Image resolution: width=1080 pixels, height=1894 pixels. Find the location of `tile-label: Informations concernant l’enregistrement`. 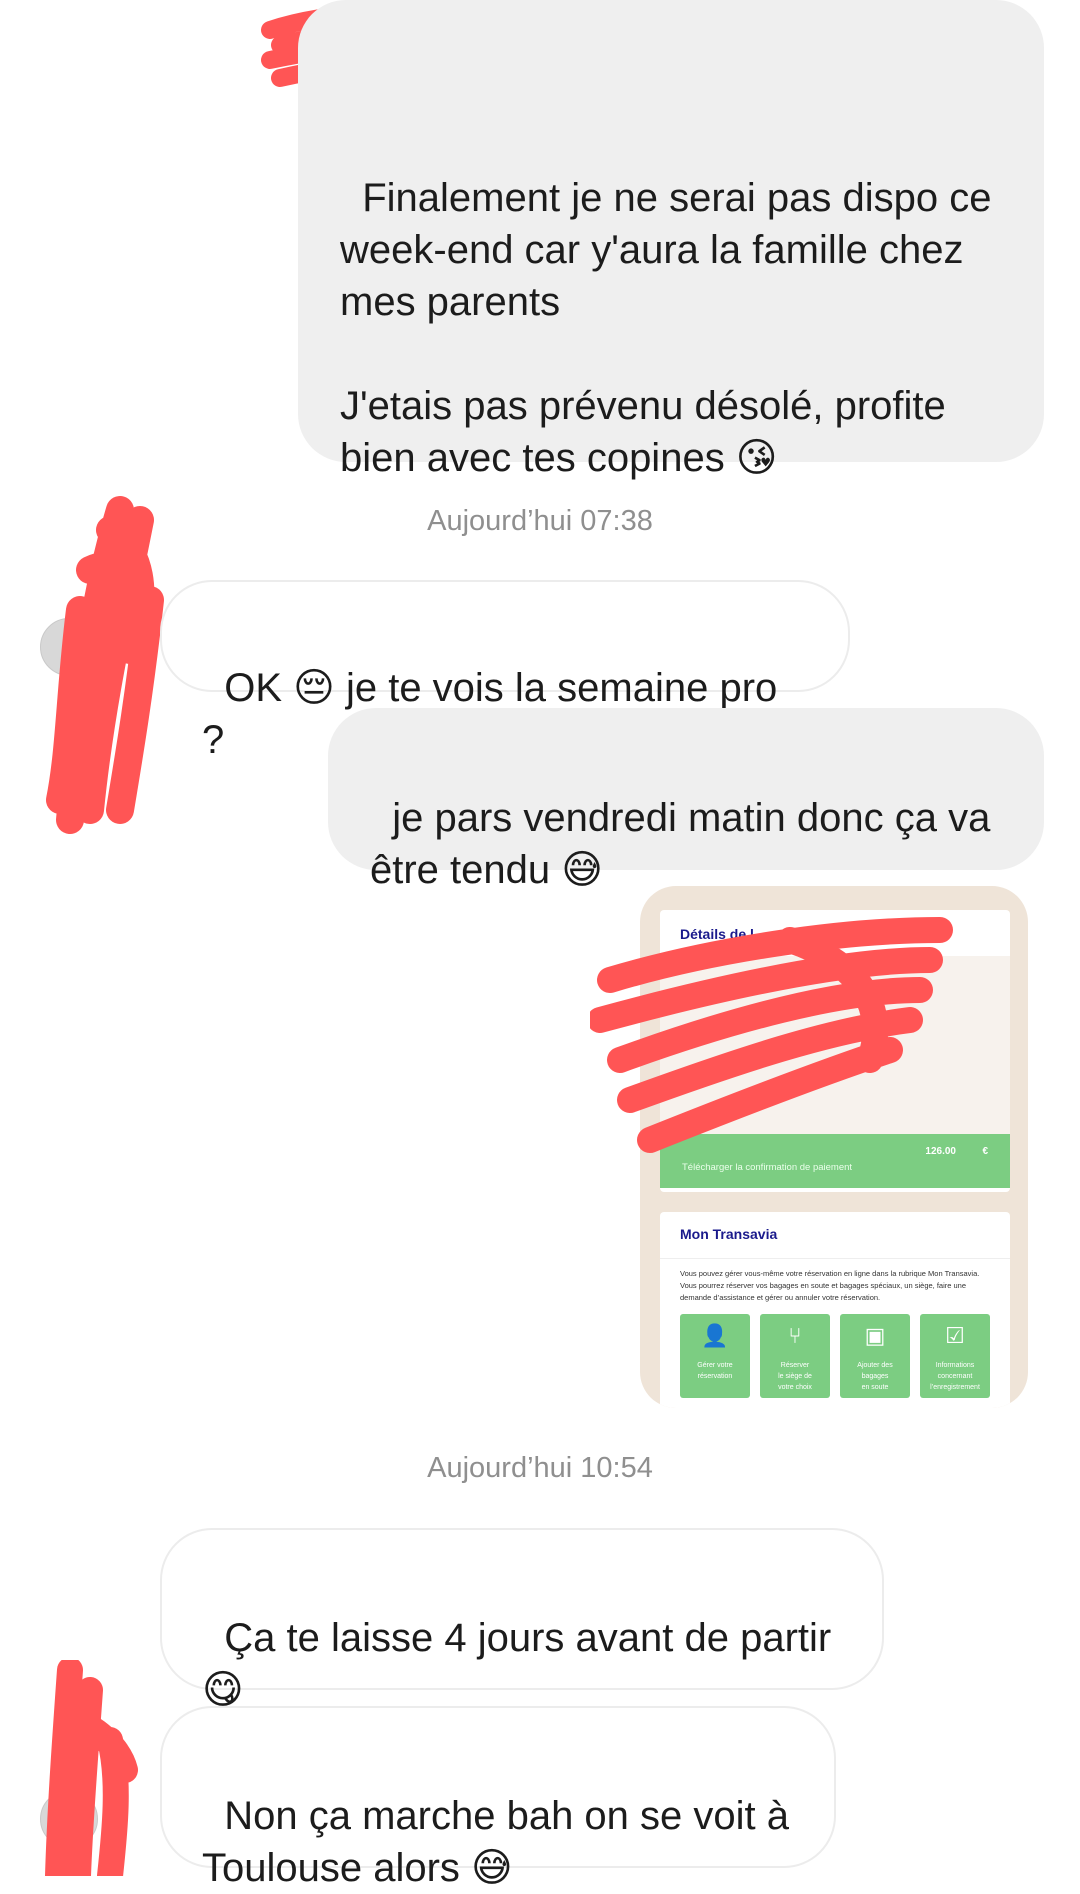

tile-label: Informations concernant l’enregistrement is located at coordinates (955, 1376).